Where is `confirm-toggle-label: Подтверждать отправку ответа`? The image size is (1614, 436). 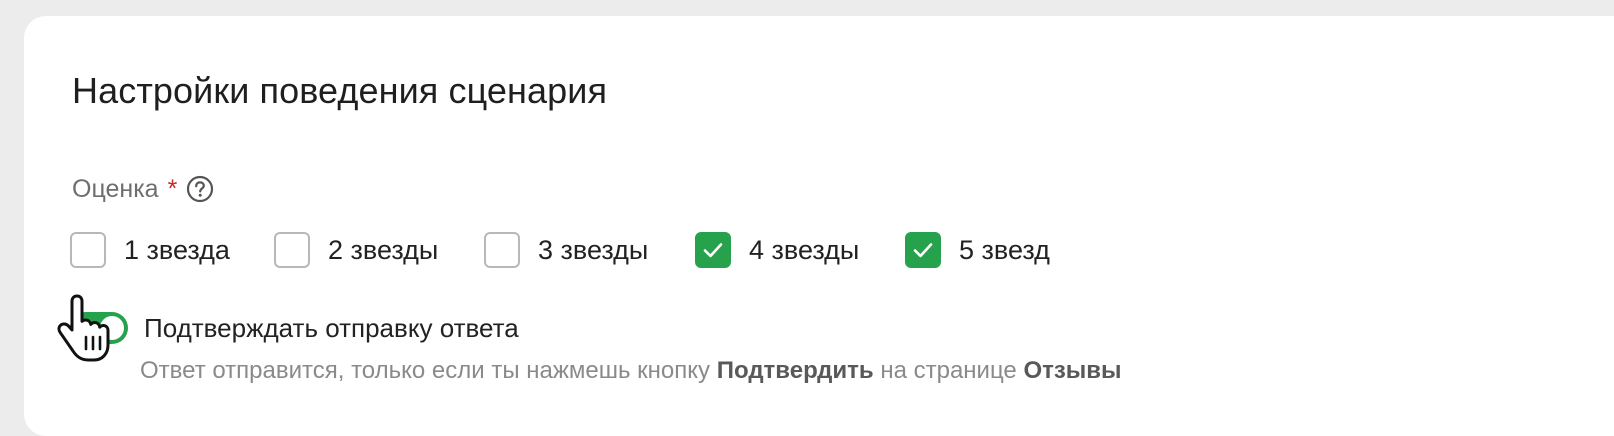
confirm-toggle-label: Подтверждать отправку ответа is located at coordinates (331, 327).